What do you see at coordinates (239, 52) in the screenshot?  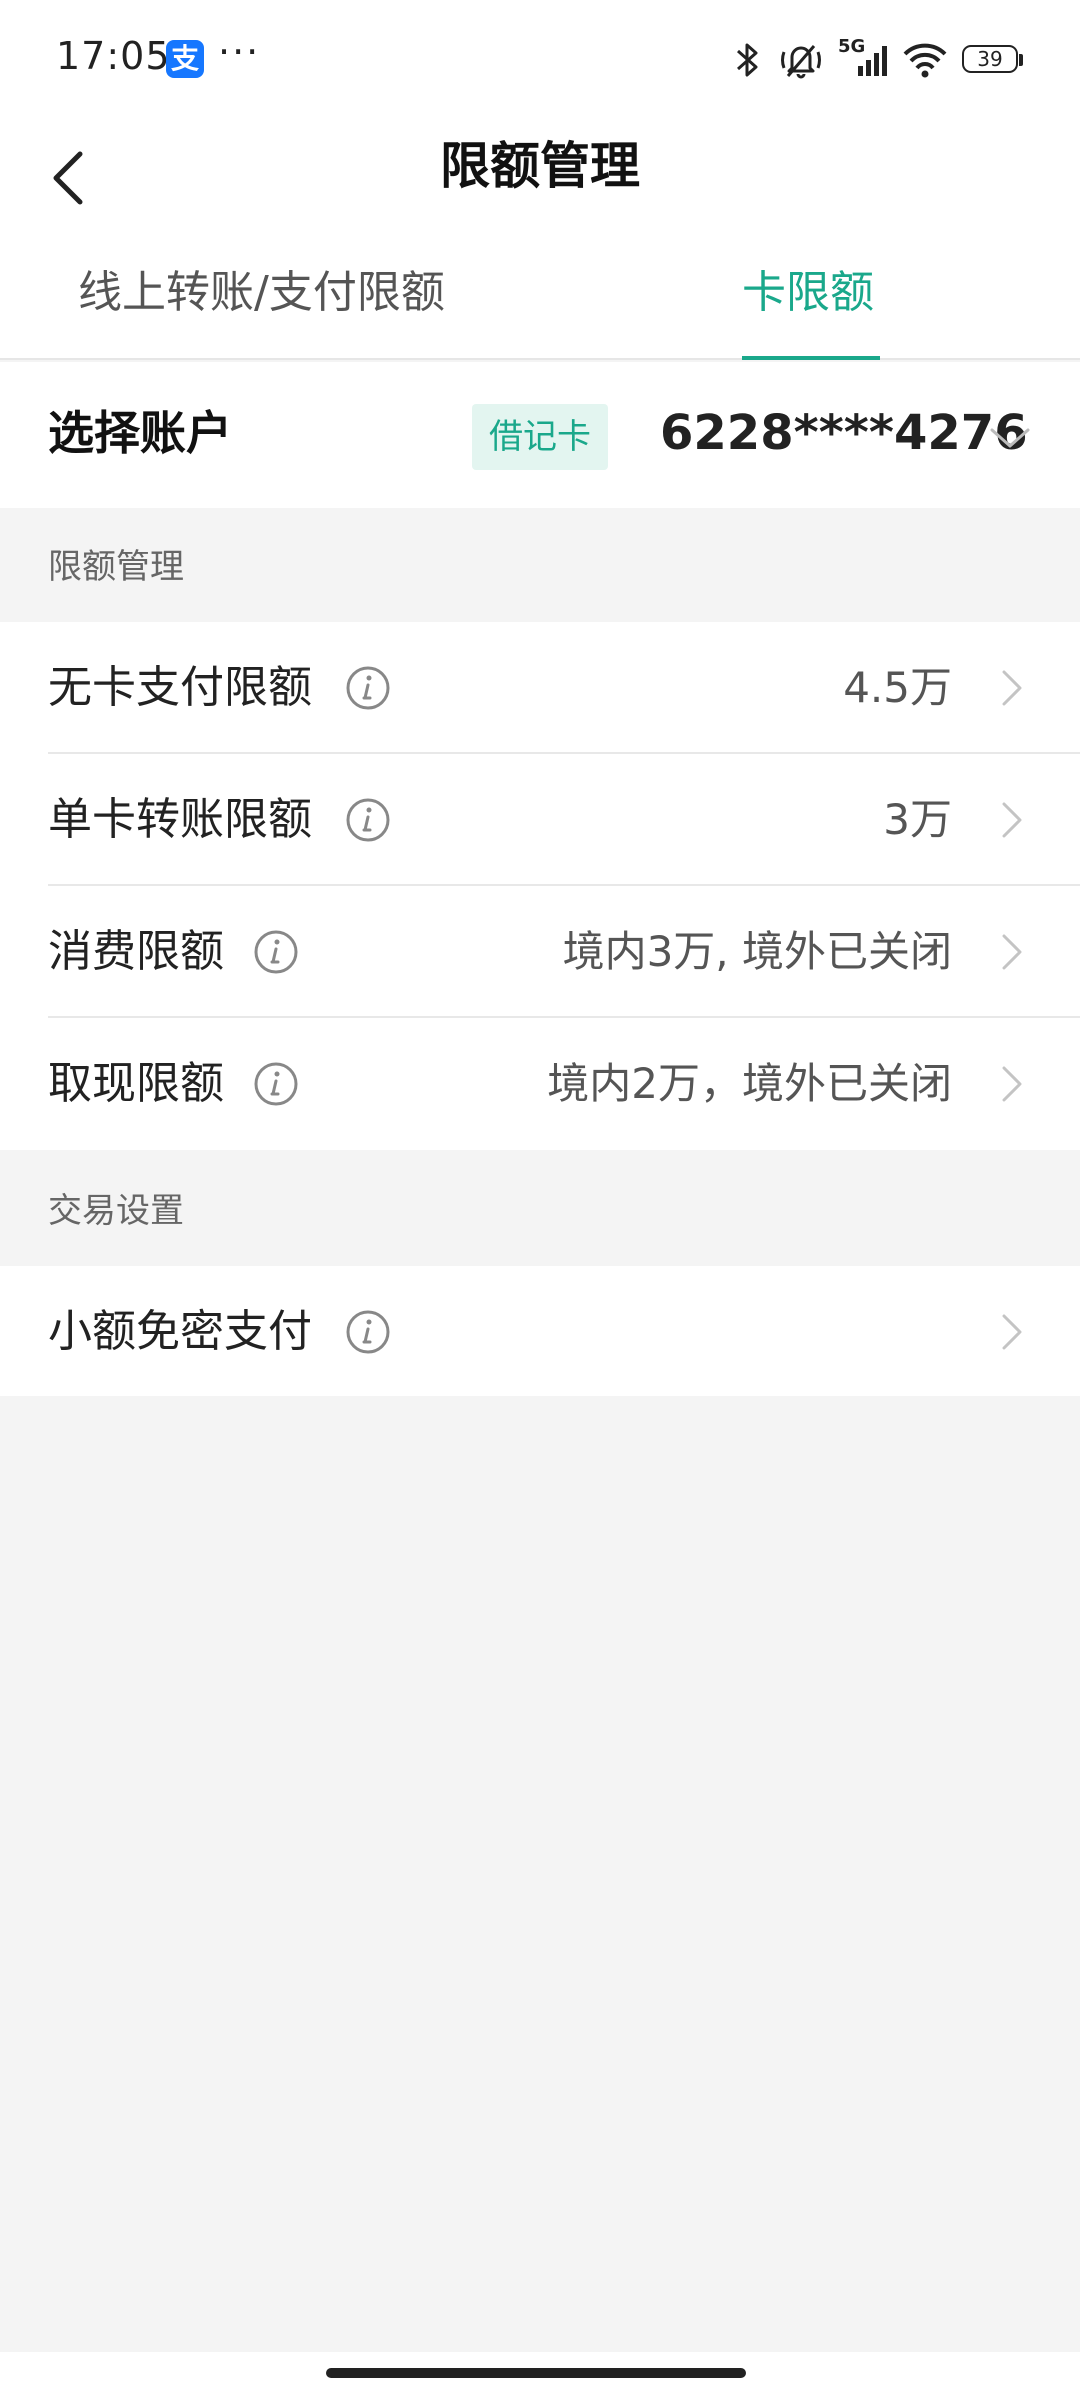 I see `more-notifications-icon: ···` at bounding box center [239, 52].